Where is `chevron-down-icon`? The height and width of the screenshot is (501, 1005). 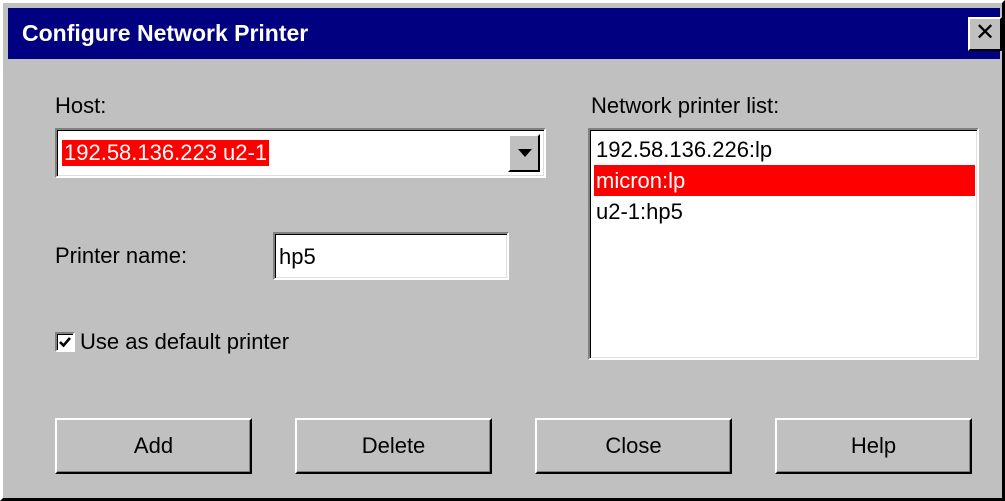
chevron-down-icon is located at coordinates (525, 153).